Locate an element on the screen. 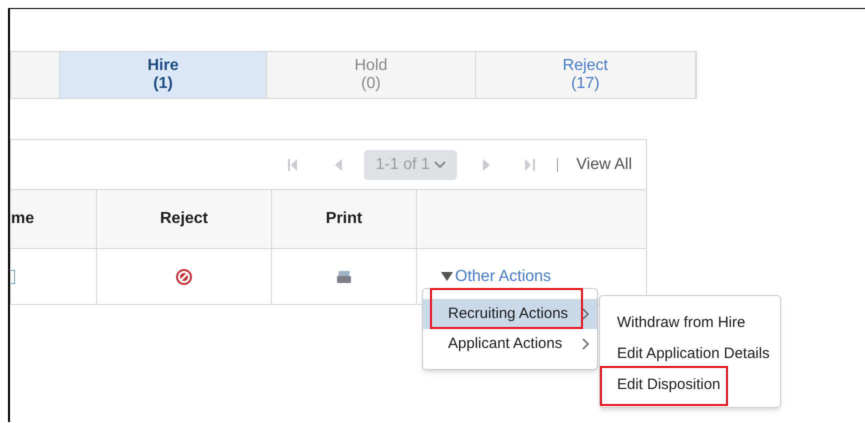 This screenshot has width=865, height=423. menu-item: Edit Application Details is located at coordinates (690, 354).